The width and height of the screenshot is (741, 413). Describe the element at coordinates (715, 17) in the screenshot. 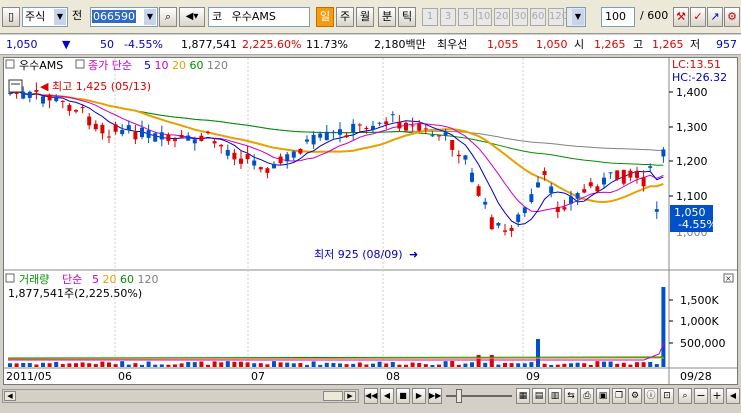

I see `indicator-icon: ↗` at that location.